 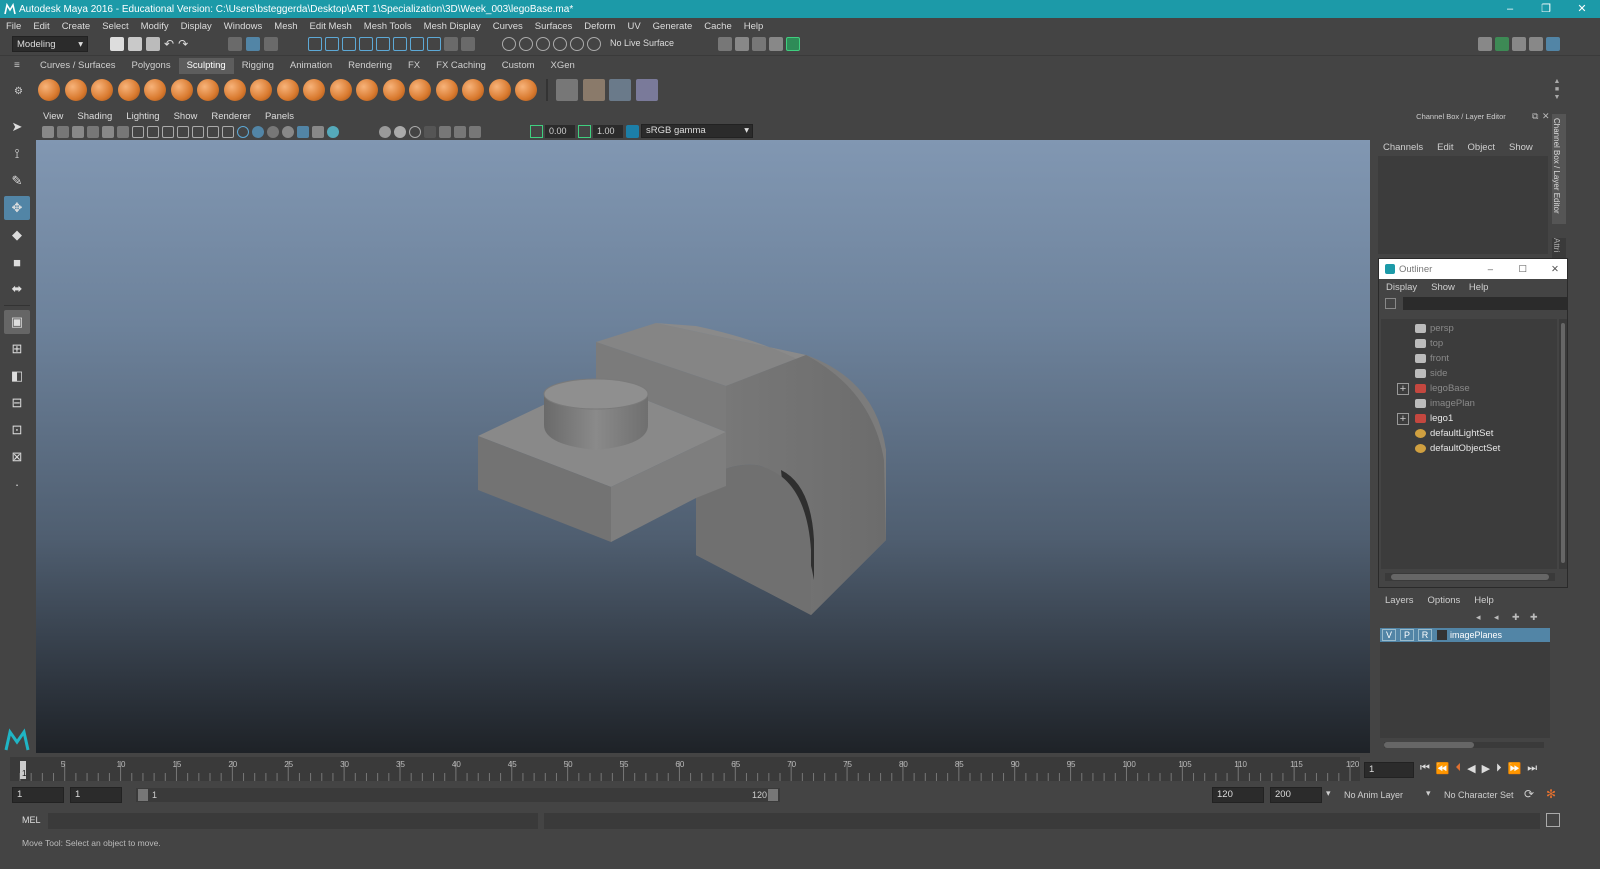 What do you see at coordinates (94, 117) in the screenshot?
I see `viewport-menu-shading: Shading` at bounding box center [94, 117].